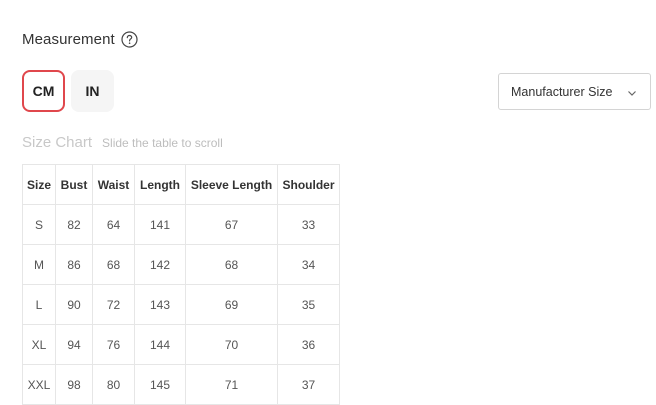  What do you see at coordinates (74, 184) in the screenshot?
I see `column-header-bust: Bust` at bounding box center [74, 184].